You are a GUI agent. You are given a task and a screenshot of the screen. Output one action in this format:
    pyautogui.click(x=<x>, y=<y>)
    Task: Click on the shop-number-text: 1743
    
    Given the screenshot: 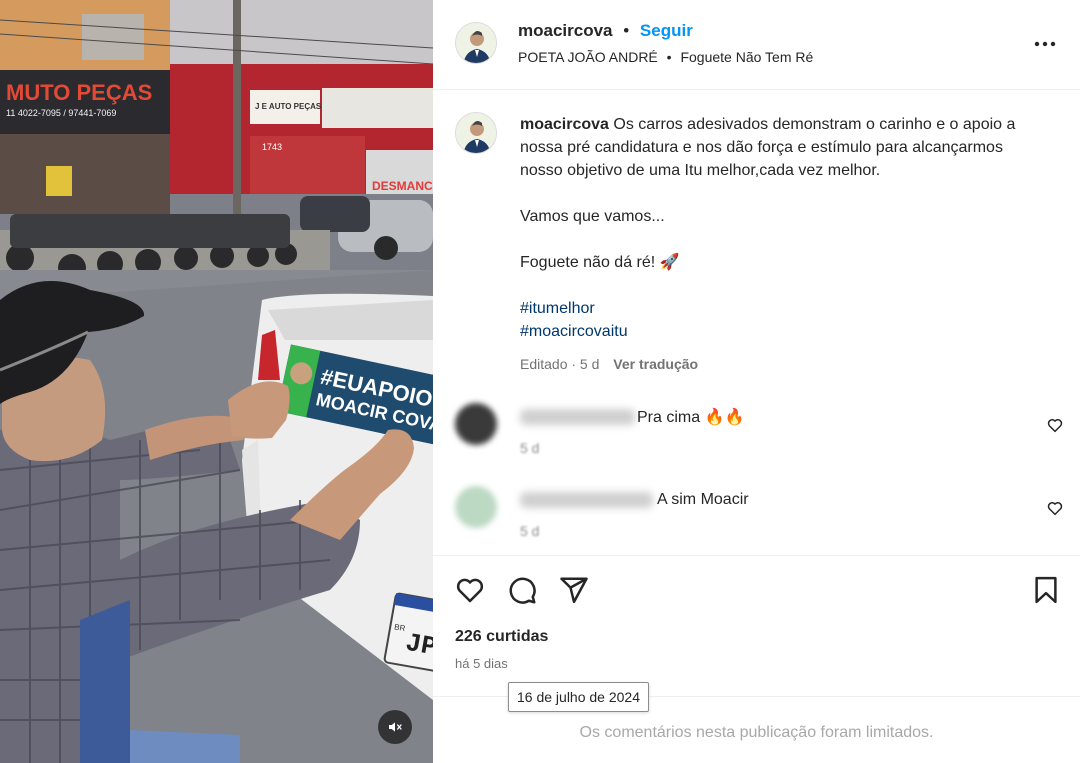 What is the action you would take?
    pyautogui.click(x=272, y=147)
    